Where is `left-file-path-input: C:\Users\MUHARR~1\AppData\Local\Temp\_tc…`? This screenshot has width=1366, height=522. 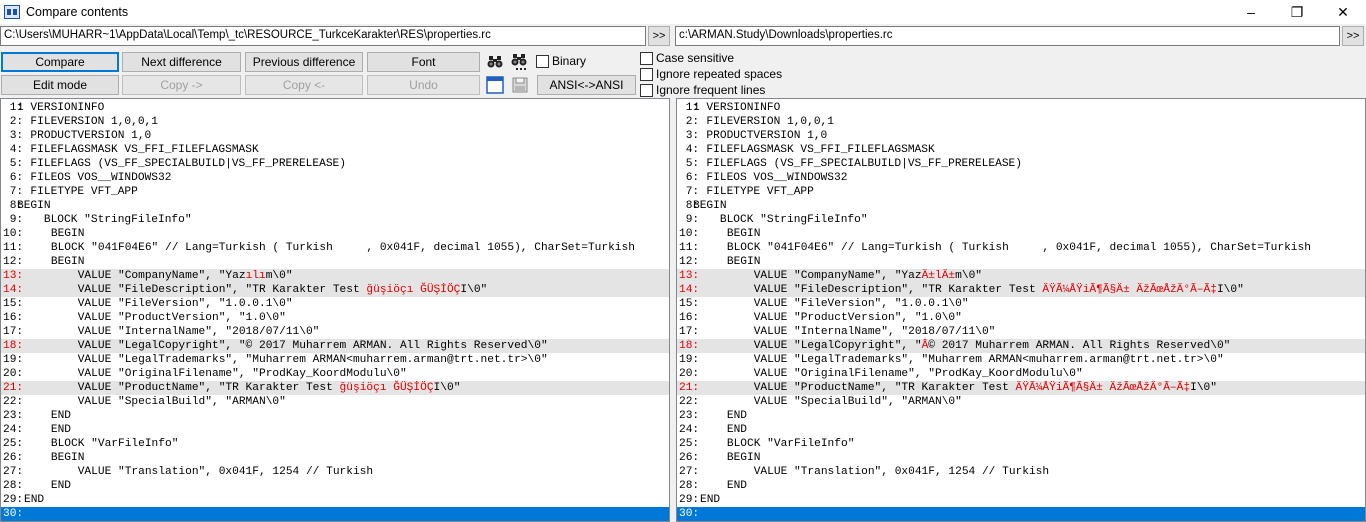
left-file-path-input: C:\Users\MUHARR~1\AppData\Local\Temp\_tc… is located at coordinates (323, 36).